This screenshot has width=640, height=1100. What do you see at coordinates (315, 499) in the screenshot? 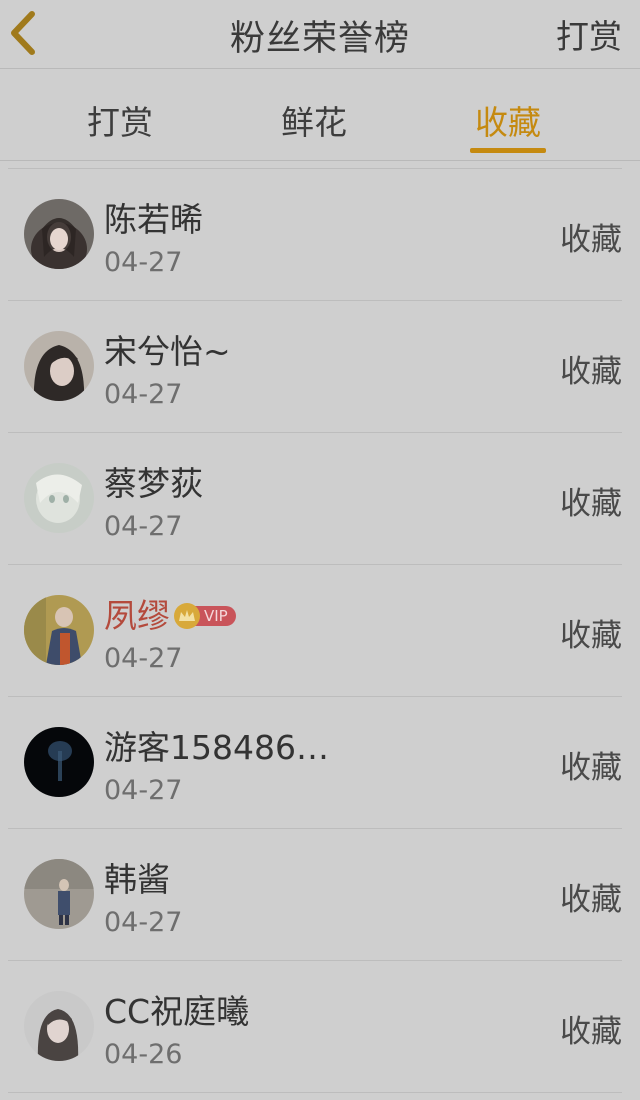
I see `list-item: 蔡梦荻 04-27 收藏` at bounding box center [315, 499].